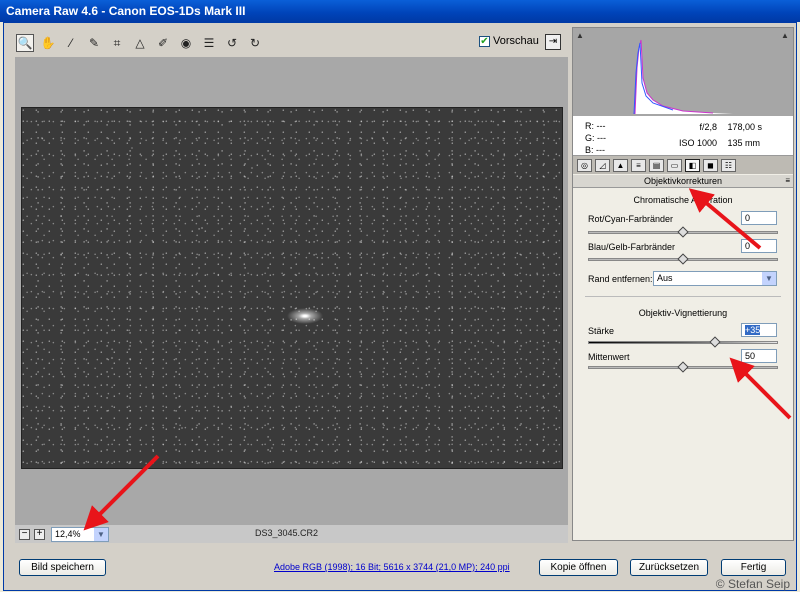 This screenshot has width=800, height=592. Describe the element at coordinates (759, 218) in the screenshot. I see `red-cyan-input: 0` at that location.